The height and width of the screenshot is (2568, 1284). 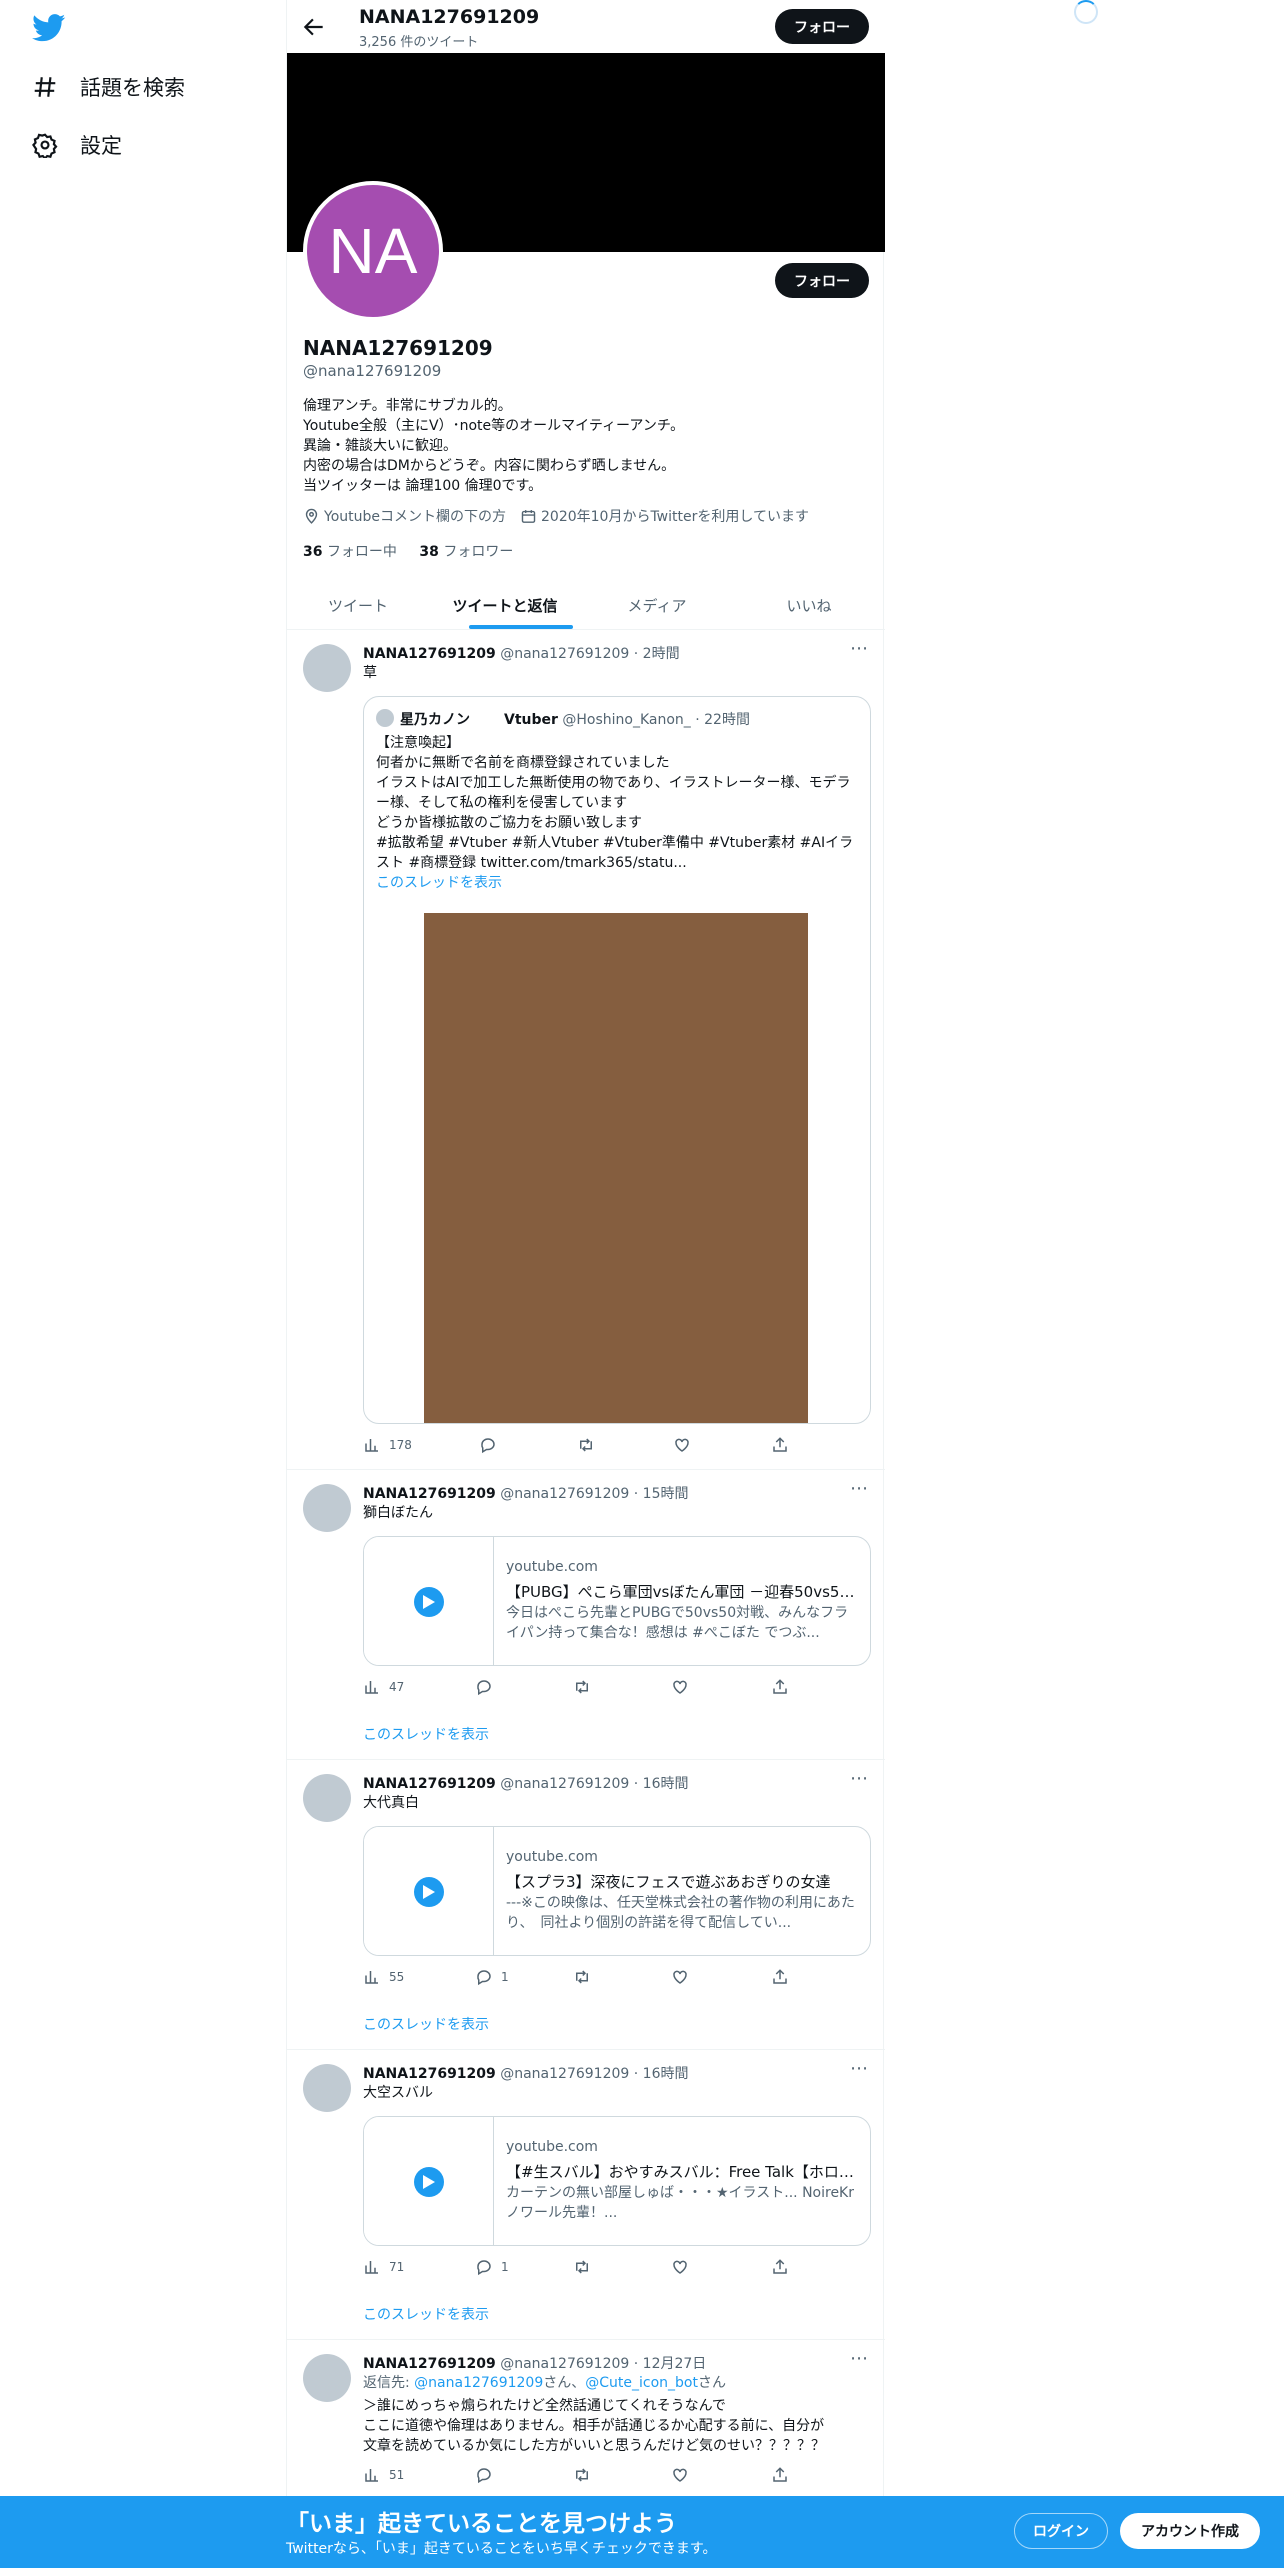 What do you see at coordinates (386, 2383) in the screenshot?
I see `reply-to-prefix: 返信先:` at bounding box center [386, 2383].